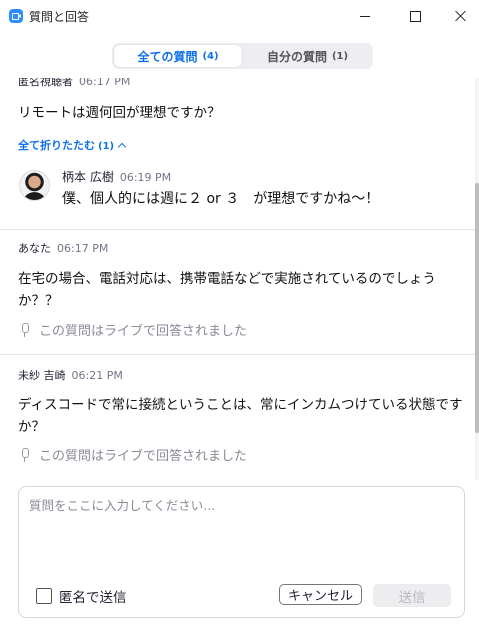 Image resolution: width=479 pixels, height=626 pixels. Describe the element at coordinates (122, 147) in the screenshot. I see `chevron-up-icon` at that location.